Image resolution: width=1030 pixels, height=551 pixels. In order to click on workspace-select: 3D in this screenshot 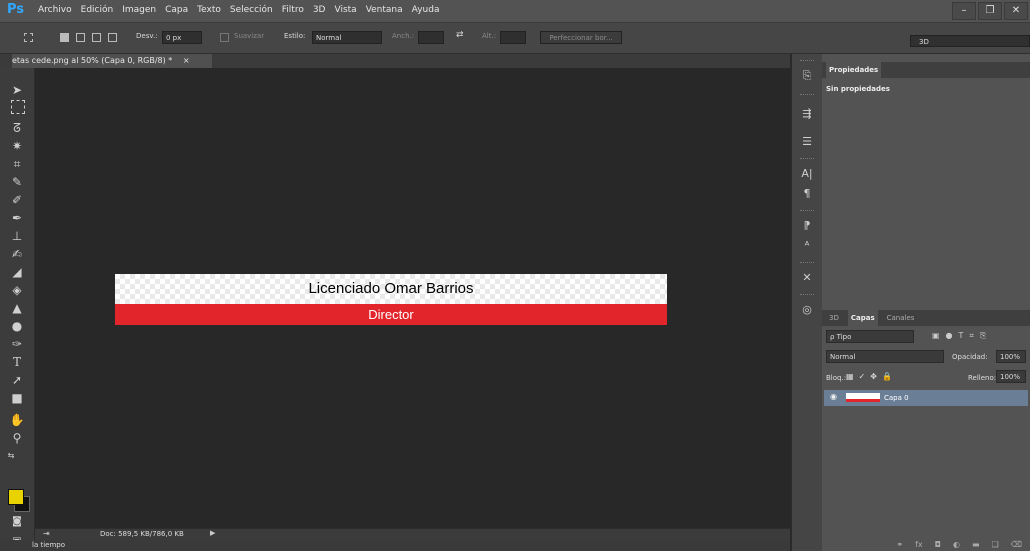, I will do `click(970, 41)`.